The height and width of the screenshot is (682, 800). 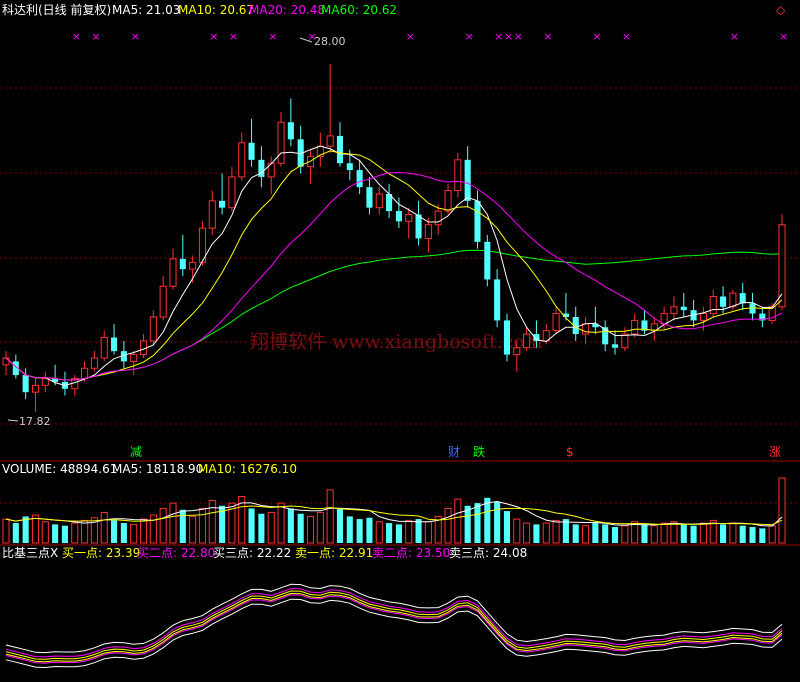 What do you see at coordinates (330, 41) in the screenshot?
I see `high-price-label: 28.00` at bounding box center [330, 41].